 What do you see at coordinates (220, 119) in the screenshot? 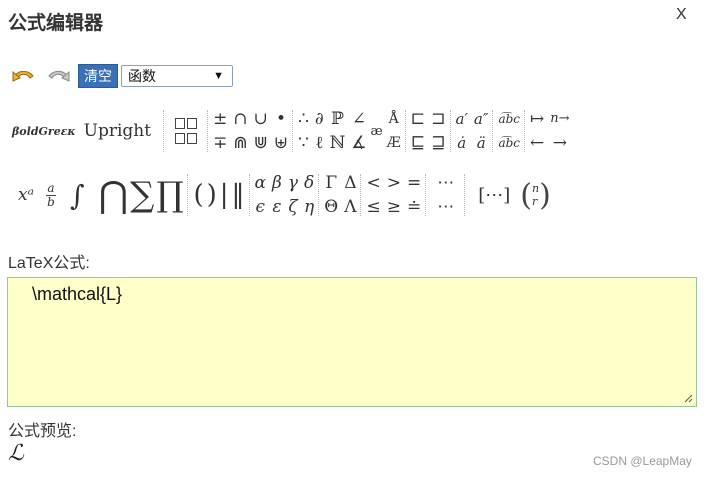
I see `symbol-button: ±` at bounding box center [220, 119].